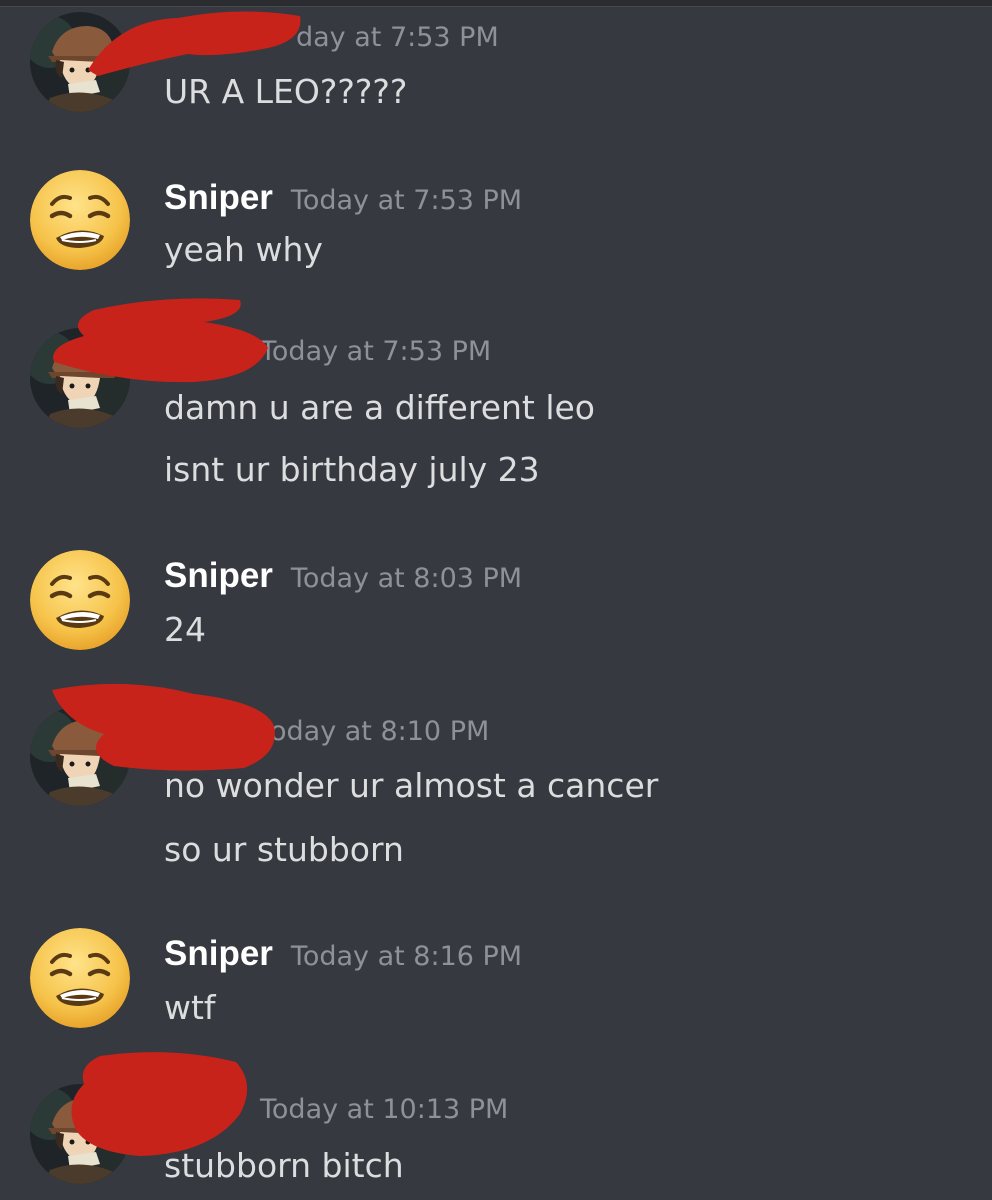  What do you see at coordinates (243, 249) in the screenshot?
I see `message-text: yeah why` at bounding box center [243, 249].